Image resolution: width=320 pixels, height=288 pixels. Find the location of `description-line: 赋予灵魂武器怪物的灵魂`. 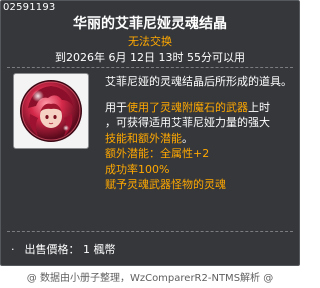

description-line: 赋予灵魂武器怪物的灵魂 is located at coordinates (165, 184).